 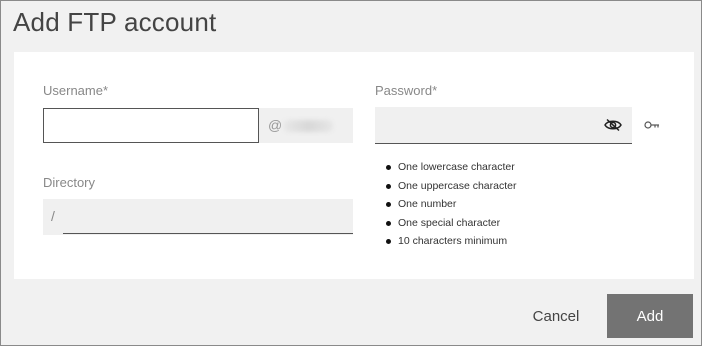 I want to click on directory-prefix: /, so click(x=53, y=216).